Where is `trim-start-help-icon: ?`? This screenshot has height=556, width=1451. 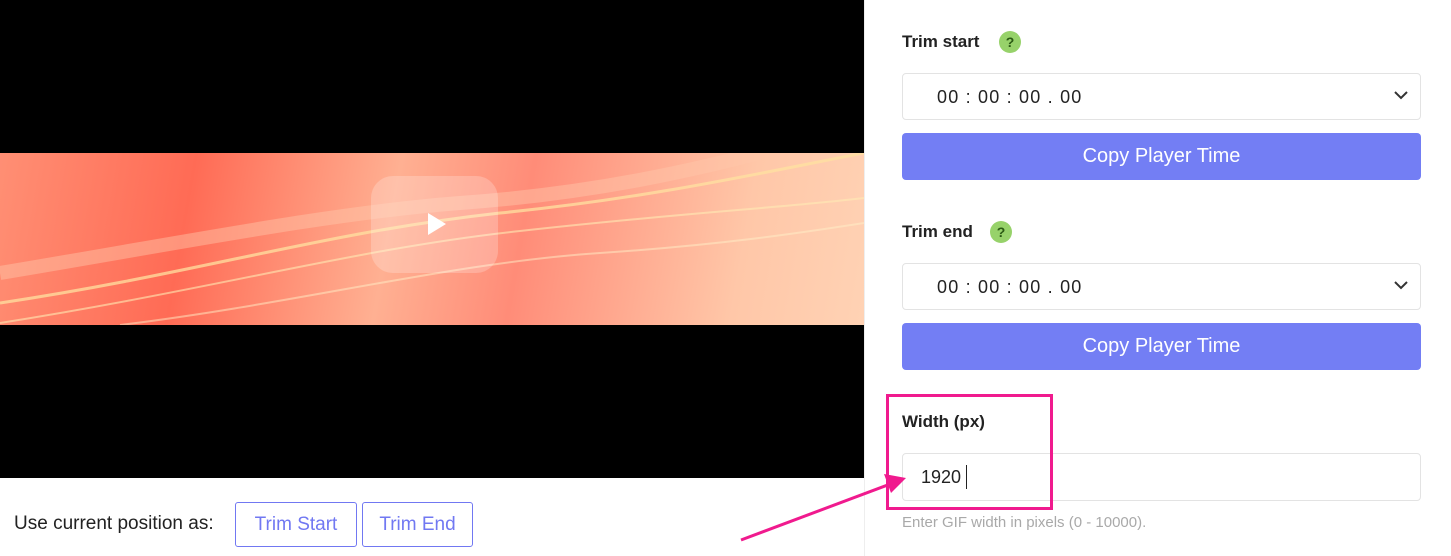 trim-start-help-icon: ? is located at coordinates (1010, 42).